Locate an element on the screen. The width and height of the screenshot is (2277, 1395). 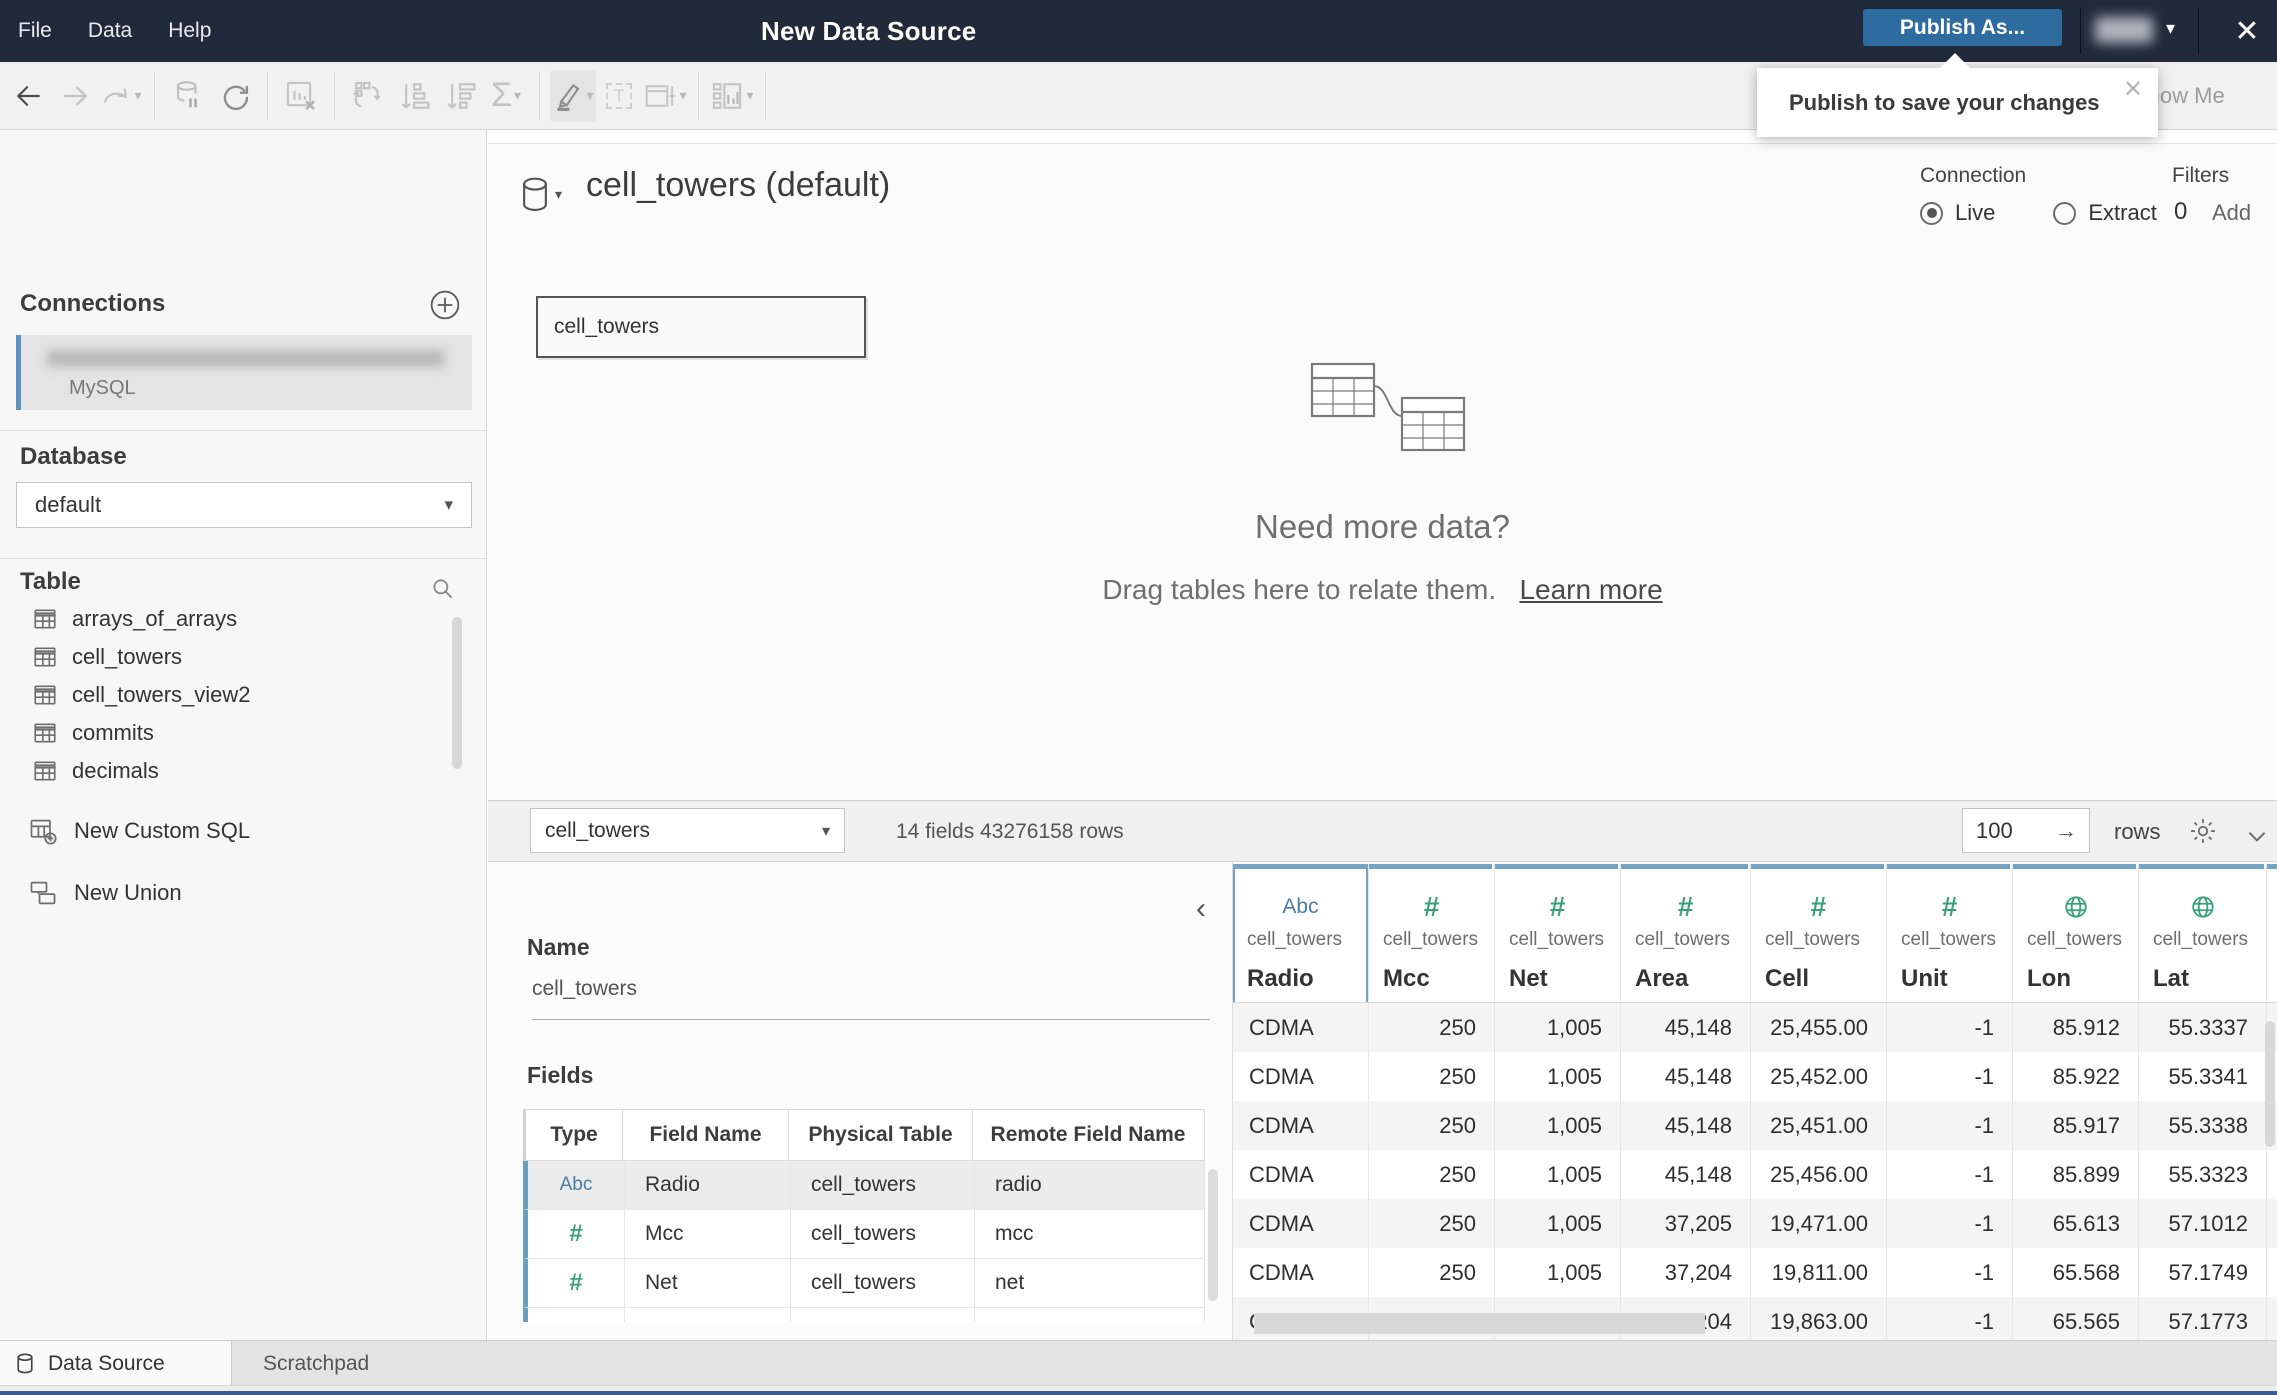
extract-radio is located at coordinates (2065, 213).